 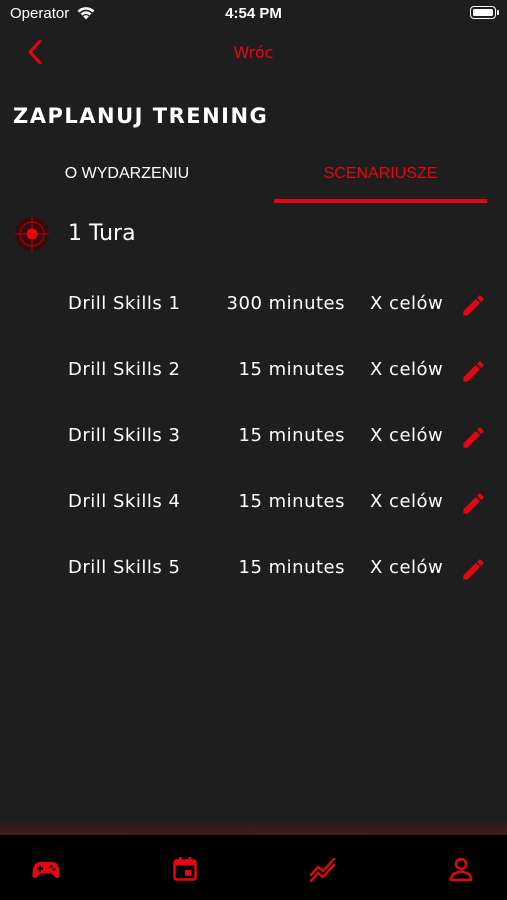 I want to click on drill-row: Drill Skills 3 15 minutes X celów, so click(x=253, y=436).